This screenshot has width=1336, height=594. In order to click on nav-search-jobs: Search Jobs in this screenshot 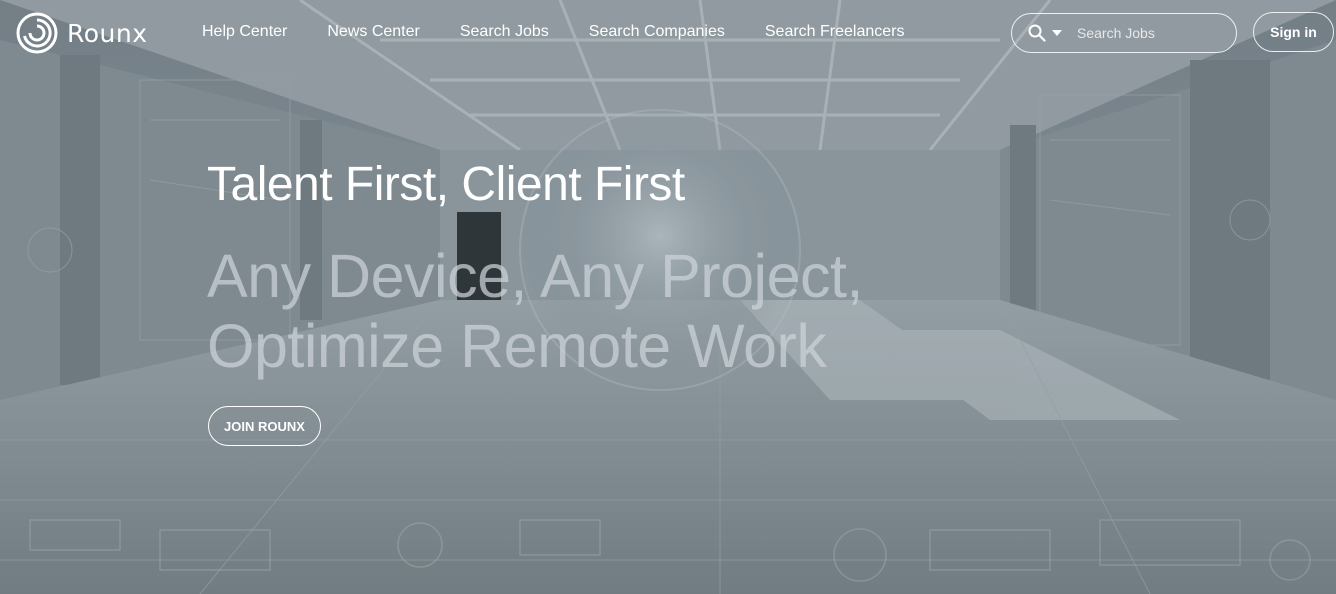, I will do `click(504, 32)`.